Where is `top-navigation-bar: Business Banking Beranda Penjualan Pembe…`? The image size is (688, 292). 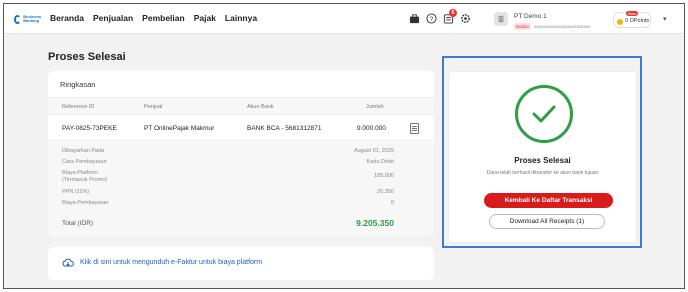
top-navigation-bar: Business Banking Beranda Penjualan Pembe… is located at coordinates (344, 19).